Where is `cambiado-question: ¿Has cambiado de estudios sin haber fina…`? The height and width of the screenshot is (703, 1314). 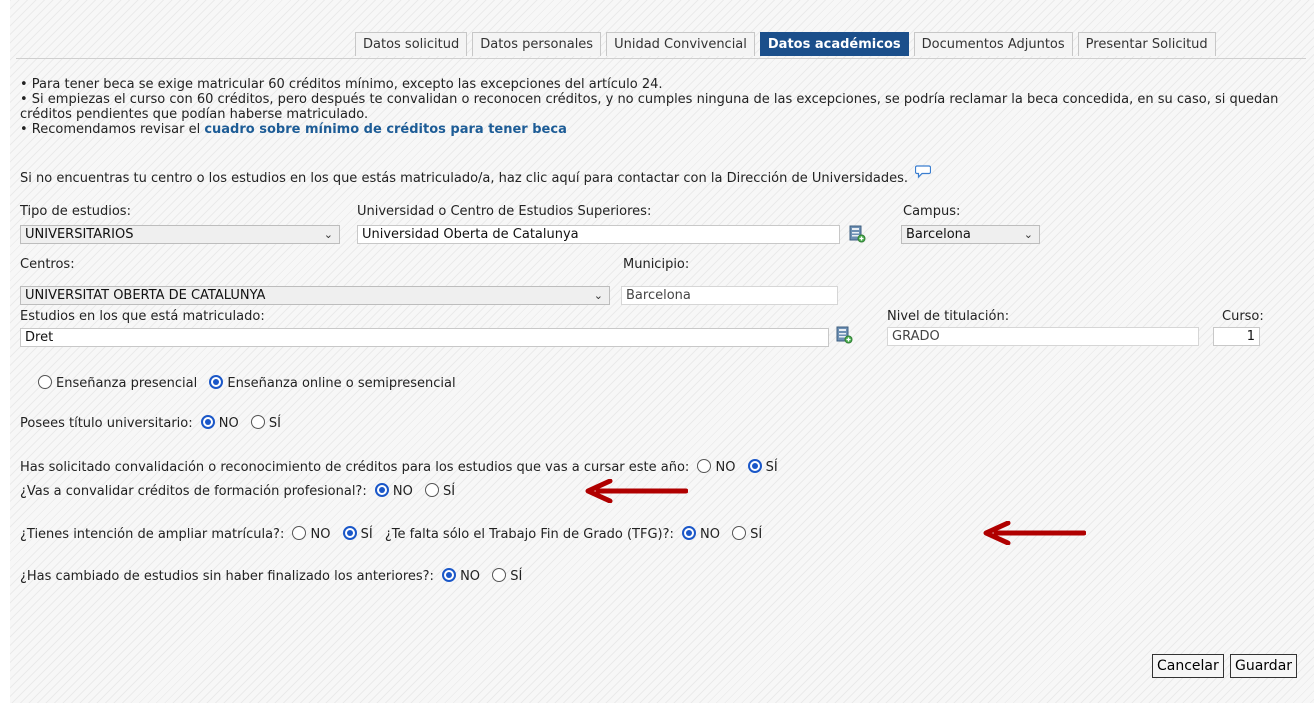
cambiado-question: ¿Has cambiado de estudios sin haber fina… is located at coordinates (227, 576).